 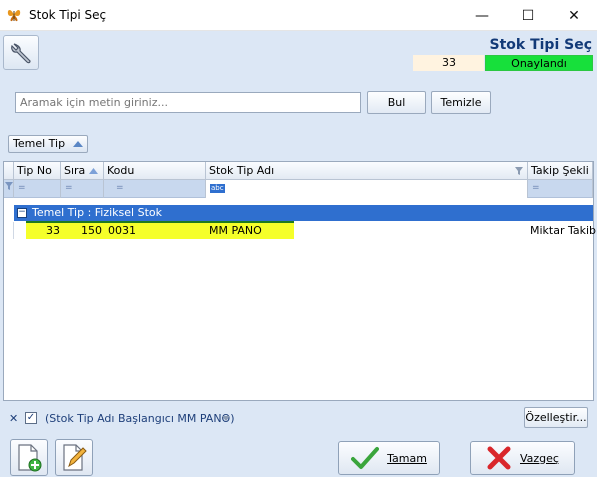 I want to click on column-header-kodu: Kodu, so click(x=155, y=171).